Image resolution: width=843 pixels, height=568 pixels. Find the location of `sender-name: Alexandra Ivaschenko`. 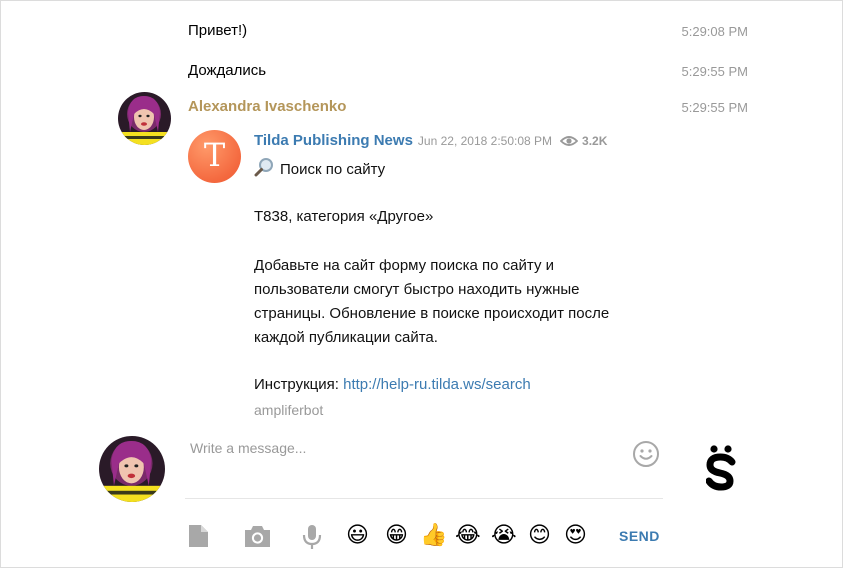

sender-name: Alexandra Ivaschenko is located at coordinates (267, 106).